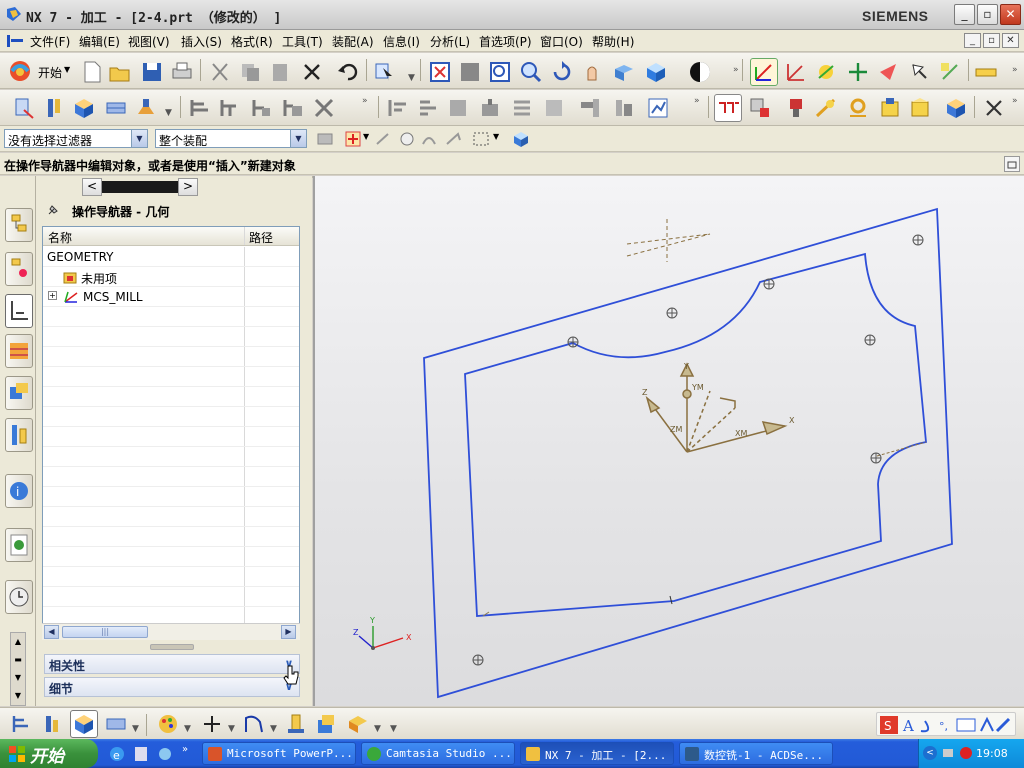 The image size is (1024, 768). I want to click on chevron-right-icon: >, so click(188, 187).